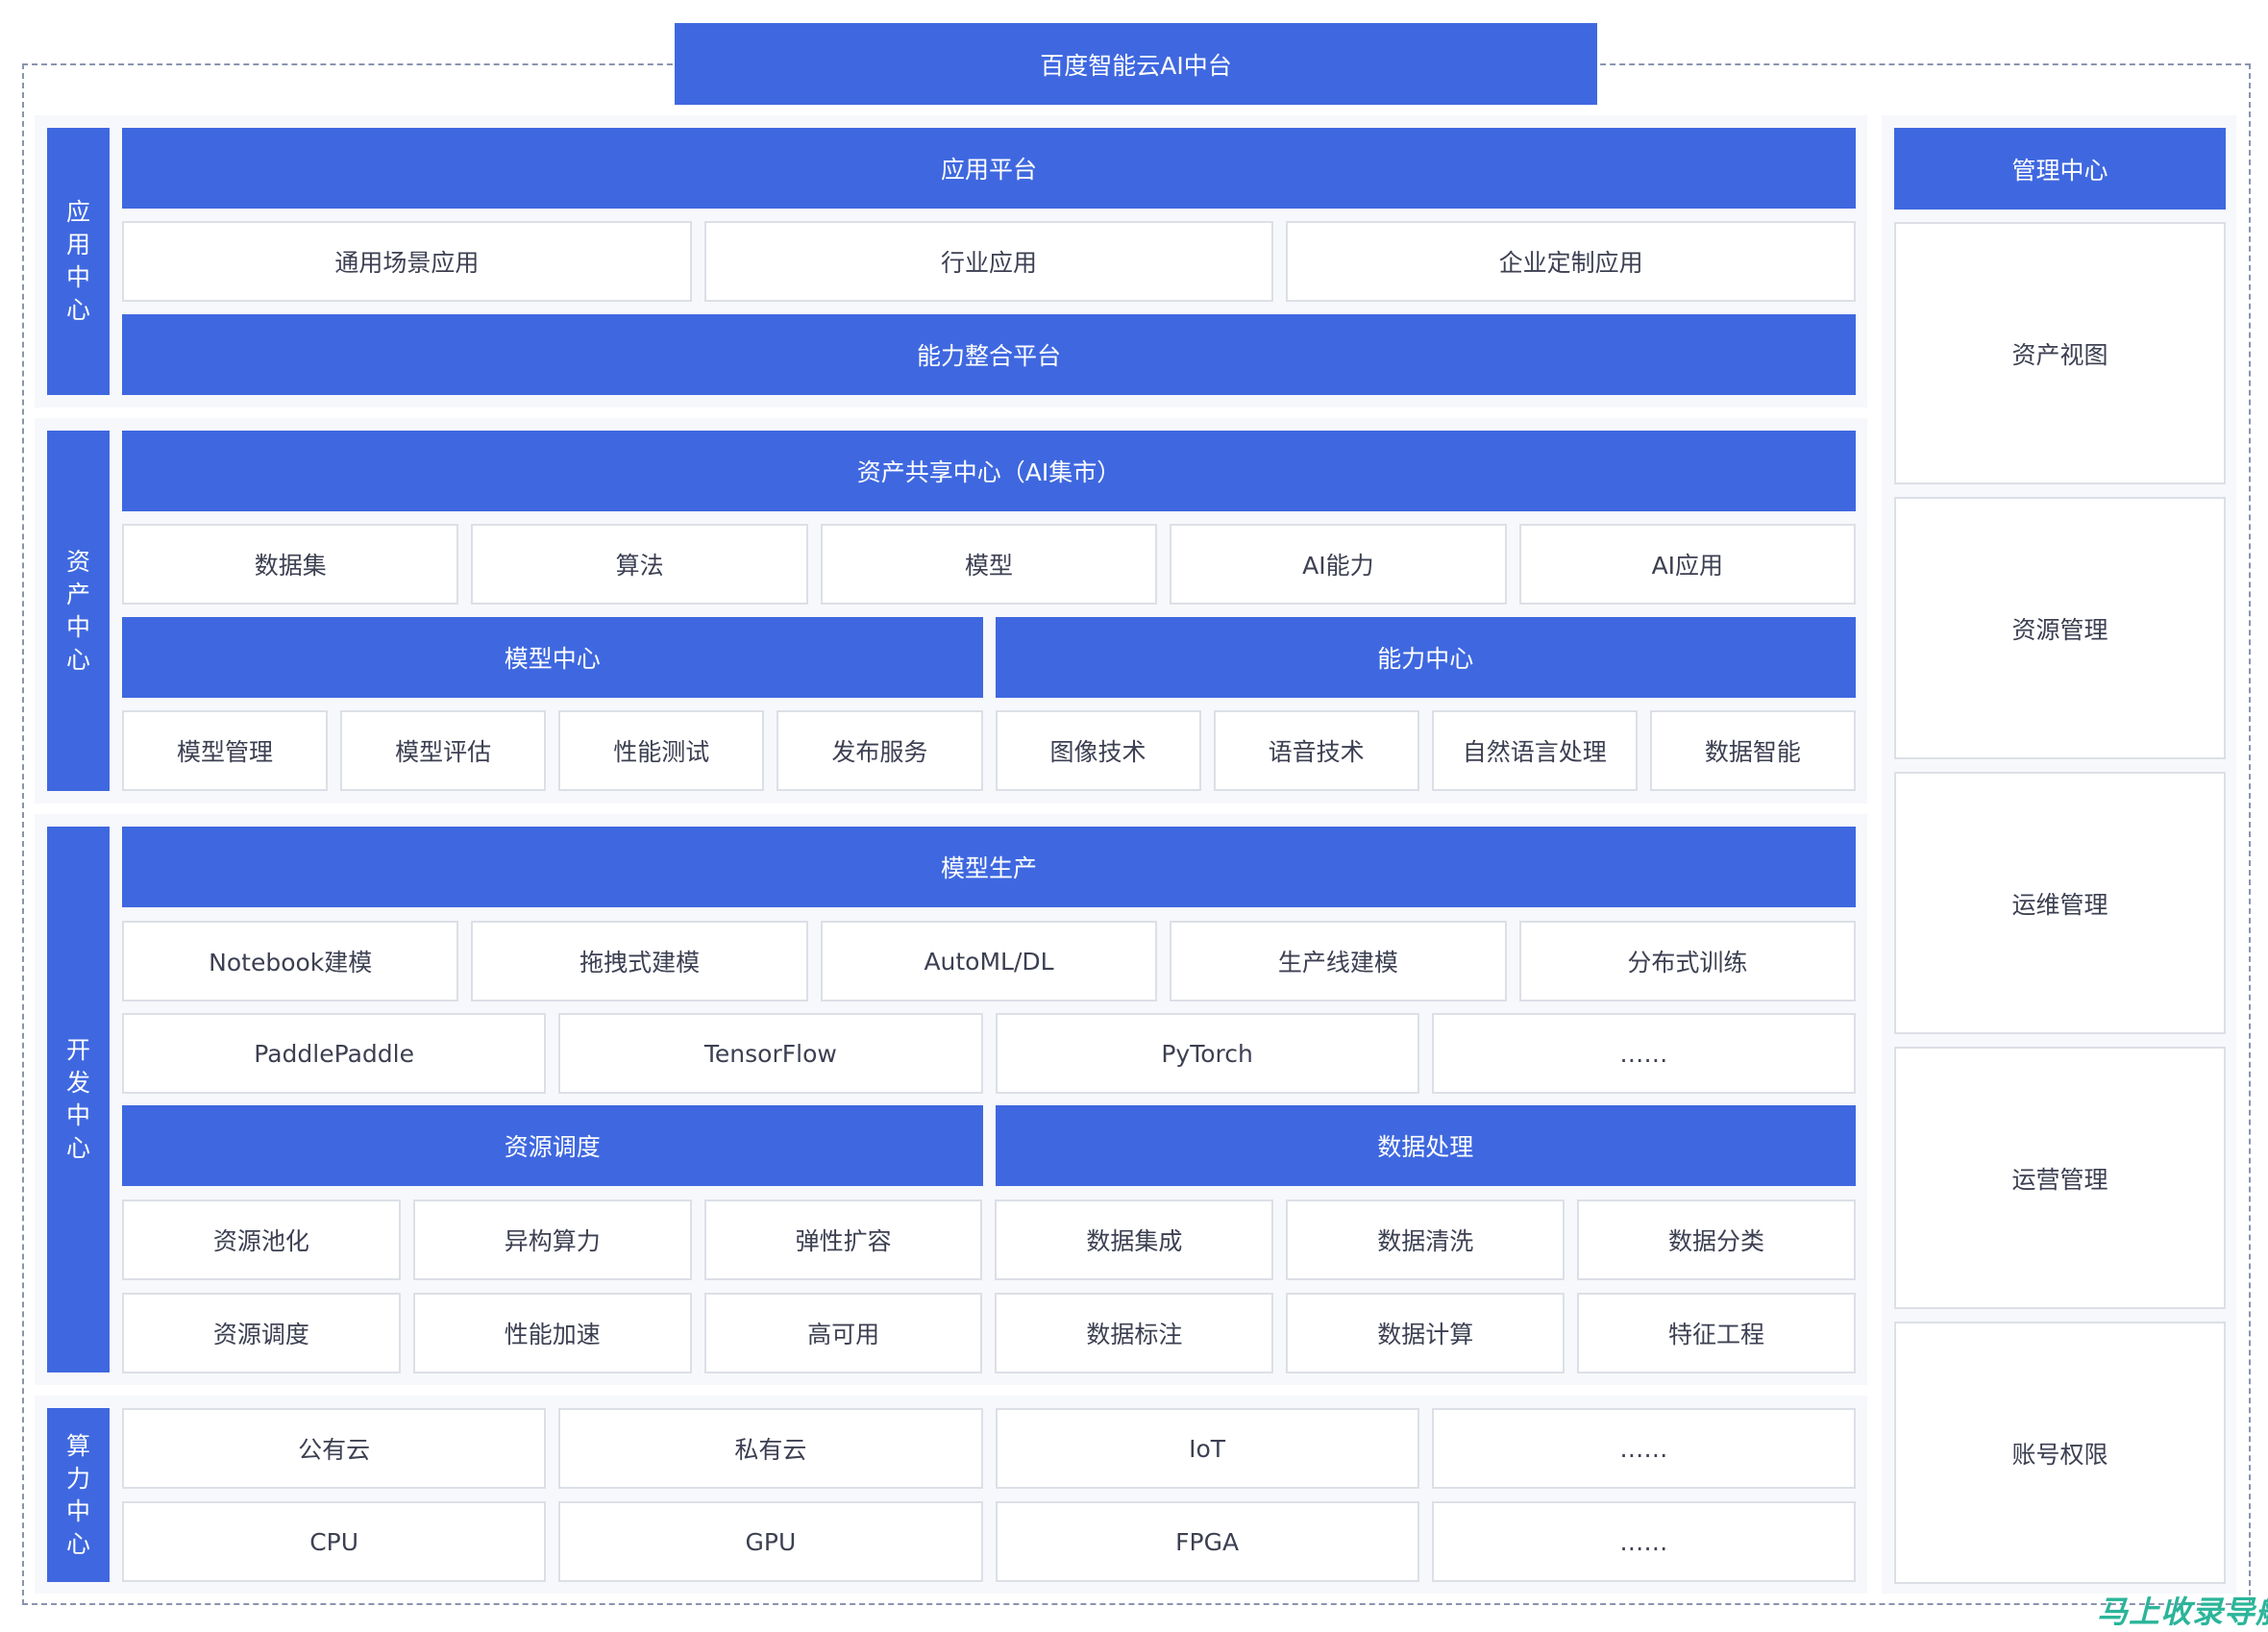  I want to click on block-feature-engineering: 特征工程, so click(1716, 1333).